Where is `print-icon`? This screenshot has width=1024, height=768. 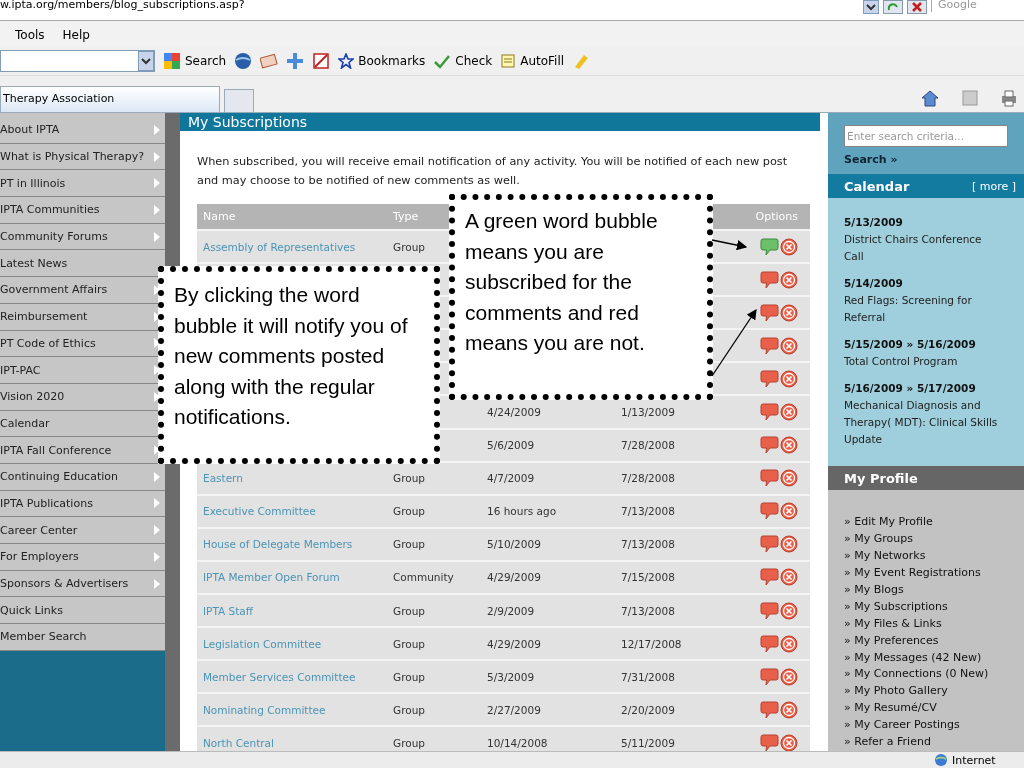 print-icon is located at coordinates (1009, 98).